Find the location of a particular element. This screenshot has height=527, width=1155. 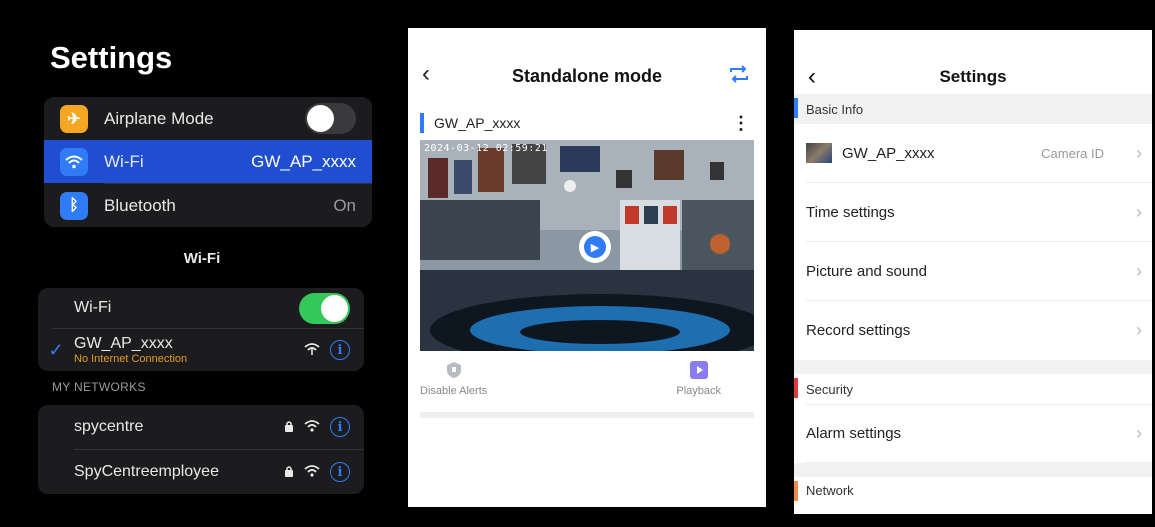

play-icon: ▶ is located at coordinates (595, 247).